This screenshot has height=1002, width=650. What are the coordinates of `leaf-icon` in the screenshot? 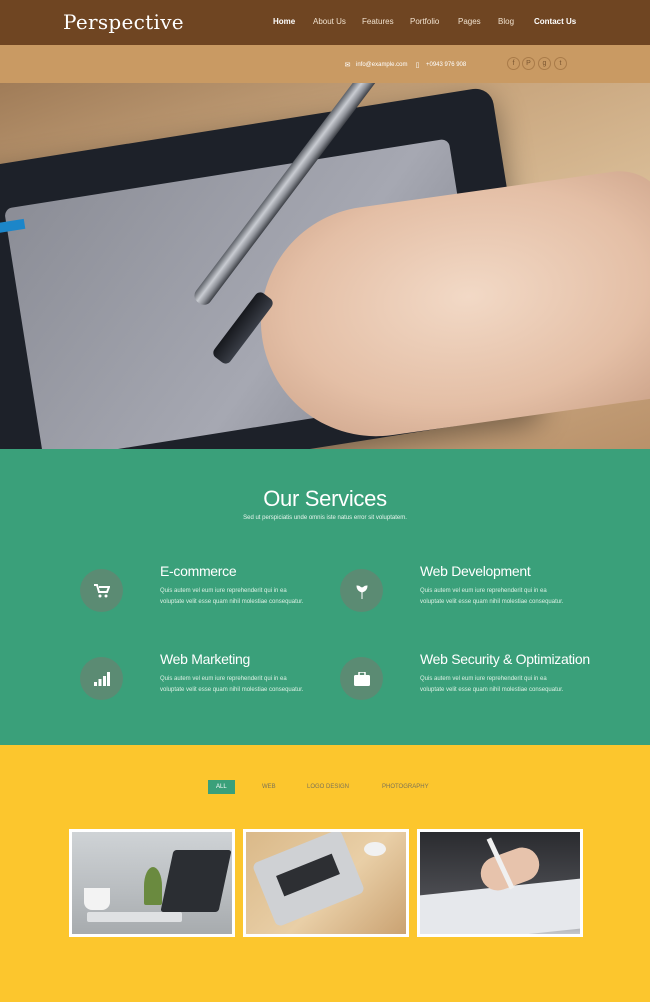 It's located at (361, 590).